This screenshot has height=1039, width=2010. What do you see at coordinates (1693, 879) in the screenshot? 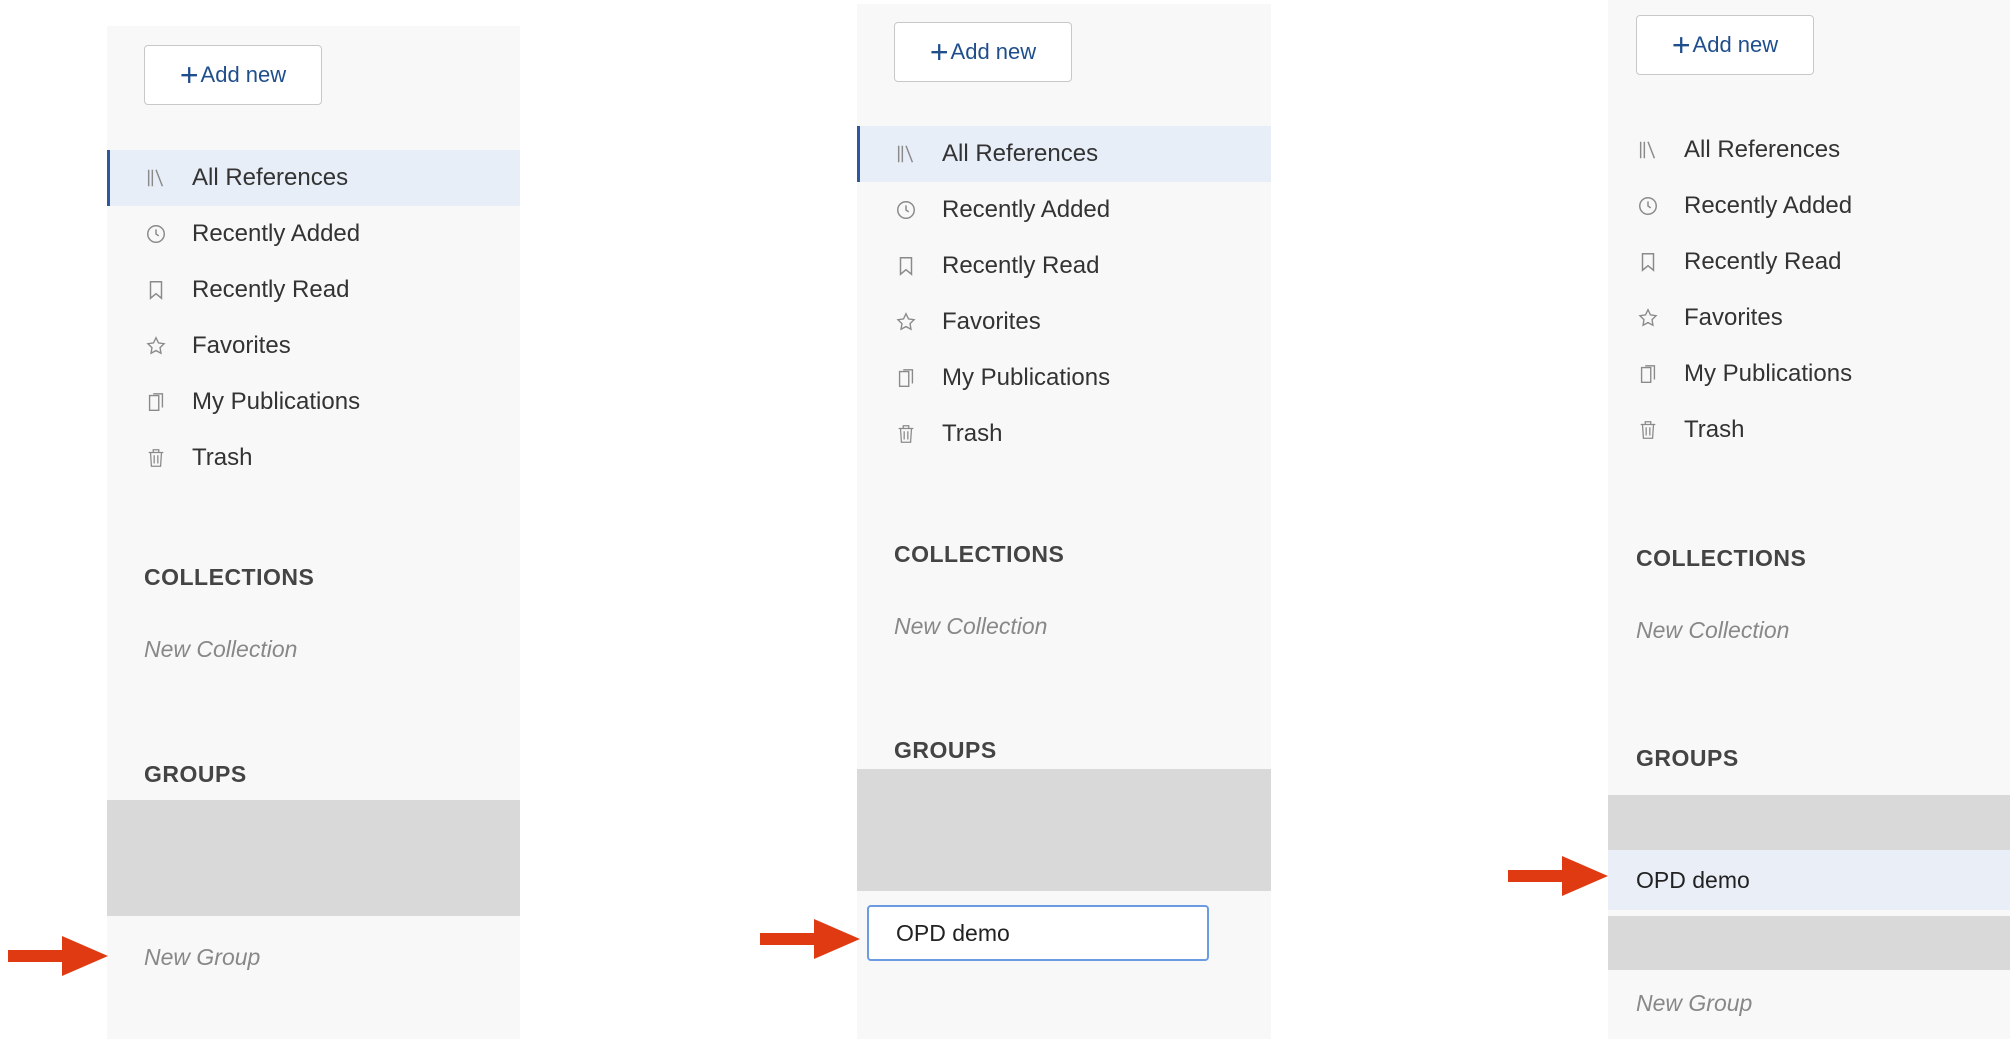
I see `group-item-label: OPD demo` at bounding box center [1693, 879].